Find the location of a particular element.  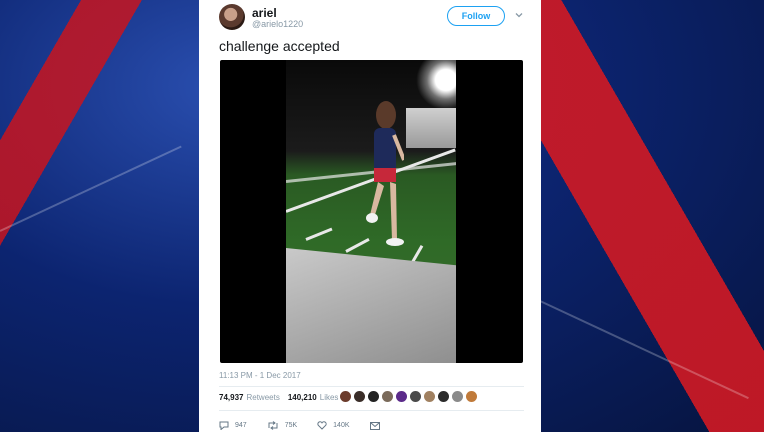

follow-button: Follow is located at coordinates (476, 16).